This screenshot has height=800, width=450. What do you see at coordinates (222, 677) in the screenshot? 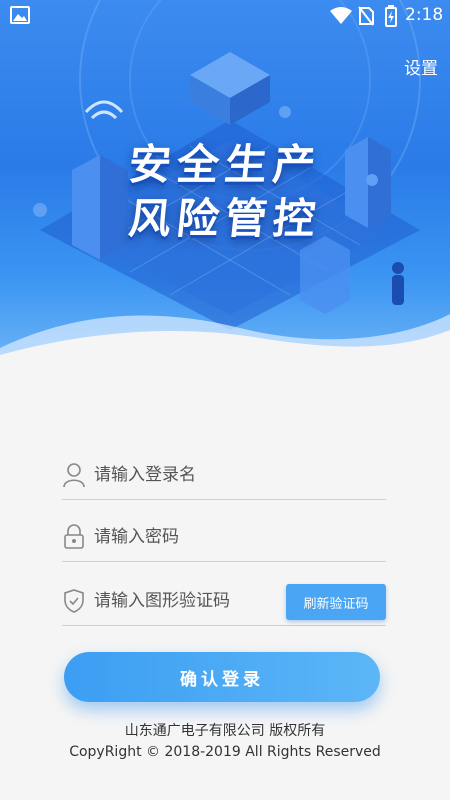
I see `login-button: 确认登录` at bounding box center [222, 677].